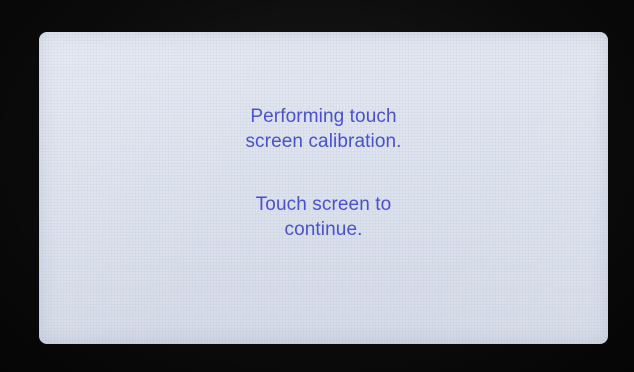  I want to click on calibration-message: Performing touch screen calibration., so click(323, 129).